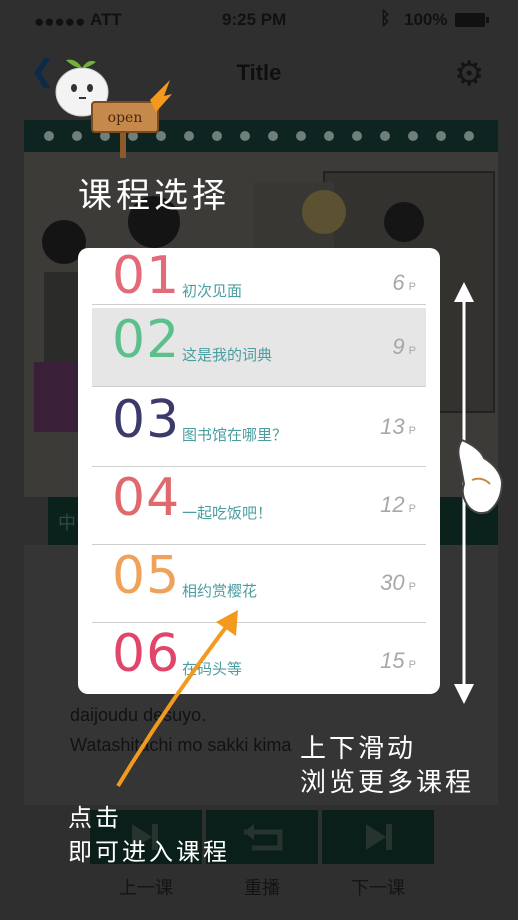 This screenshot has height=920, width=518. Describe the element at coordinates (385, 18) in the screenshot. I see `bluetooth-icon: ᛒ` at that location.